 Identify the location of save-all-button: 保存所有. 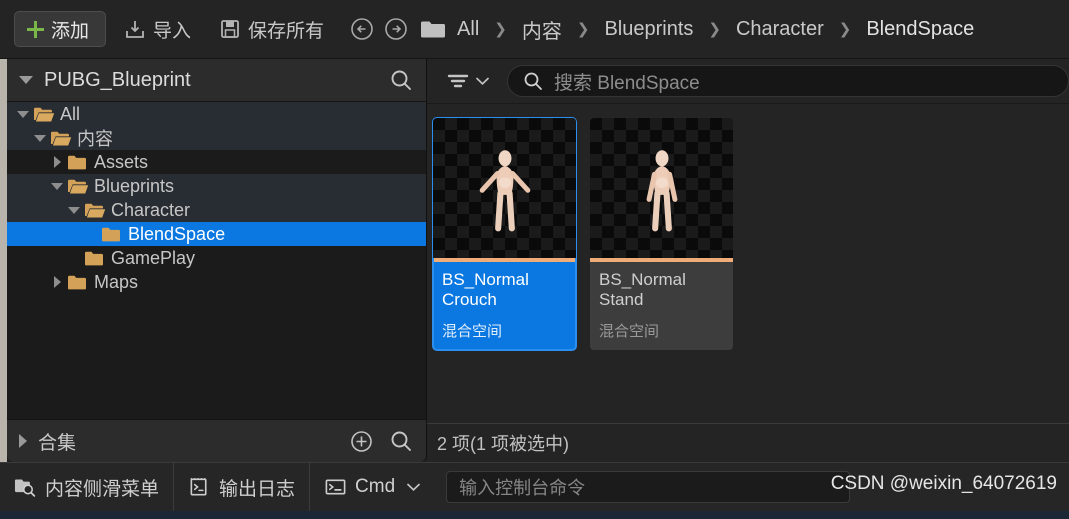
(271, 29).